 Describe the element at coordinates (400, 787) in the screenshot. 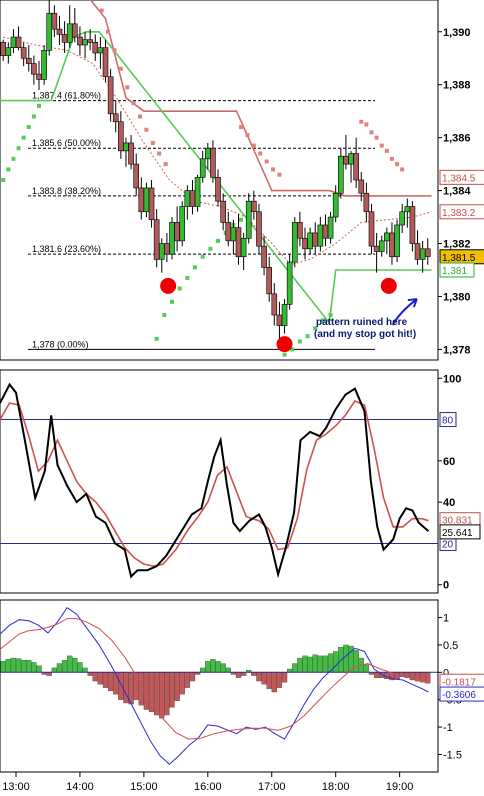

I see `time-tick-6: 19:00` at that location.